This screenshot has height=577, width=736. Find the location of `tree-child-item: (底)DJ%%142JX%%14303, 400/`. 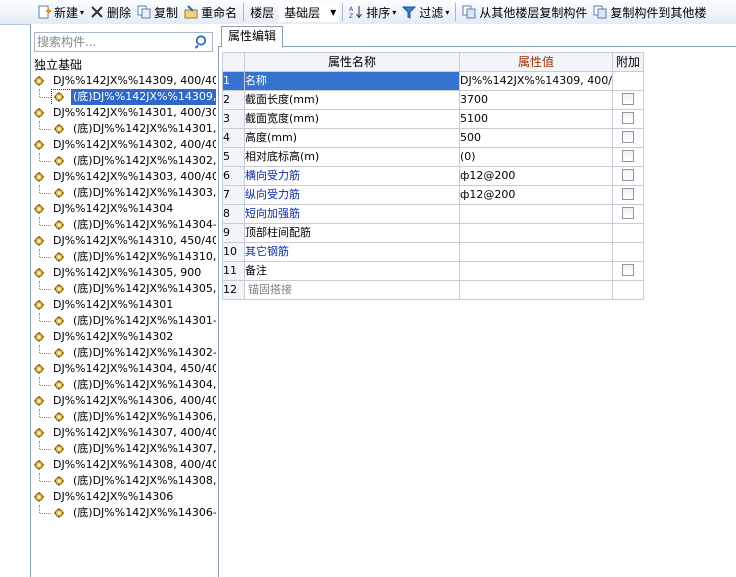

tree-child-item: (底)DJ%%142JX%%14303, 400/ is located at coordinates (123, 193).